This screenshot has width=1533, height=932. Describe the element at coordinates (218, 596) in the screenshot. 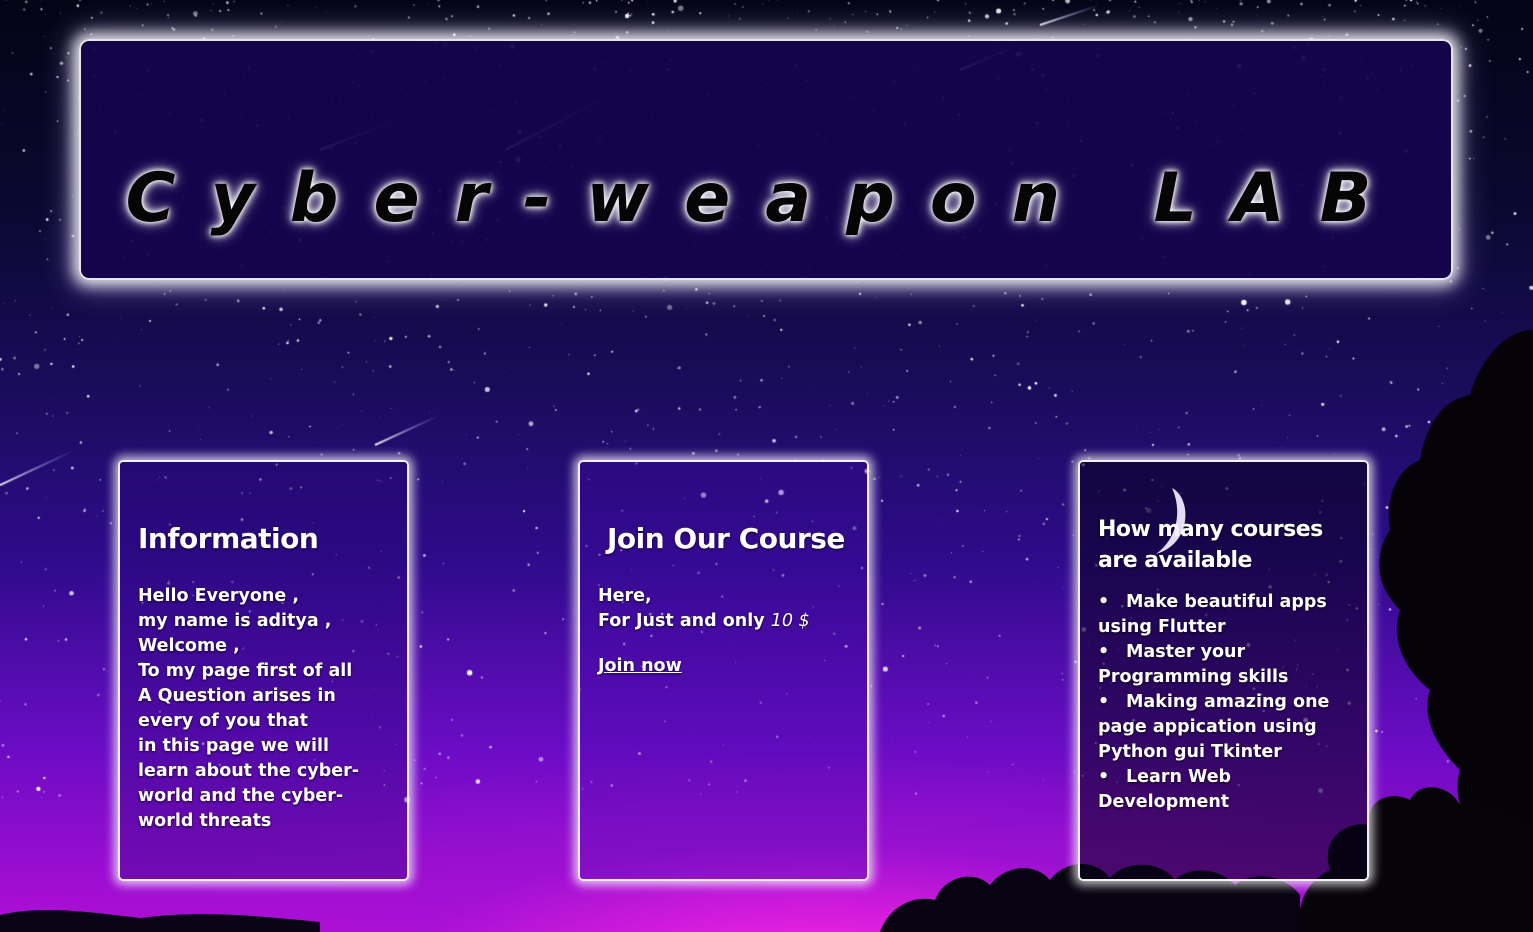

I see `information-line: Hello Everyone ,` at that location.